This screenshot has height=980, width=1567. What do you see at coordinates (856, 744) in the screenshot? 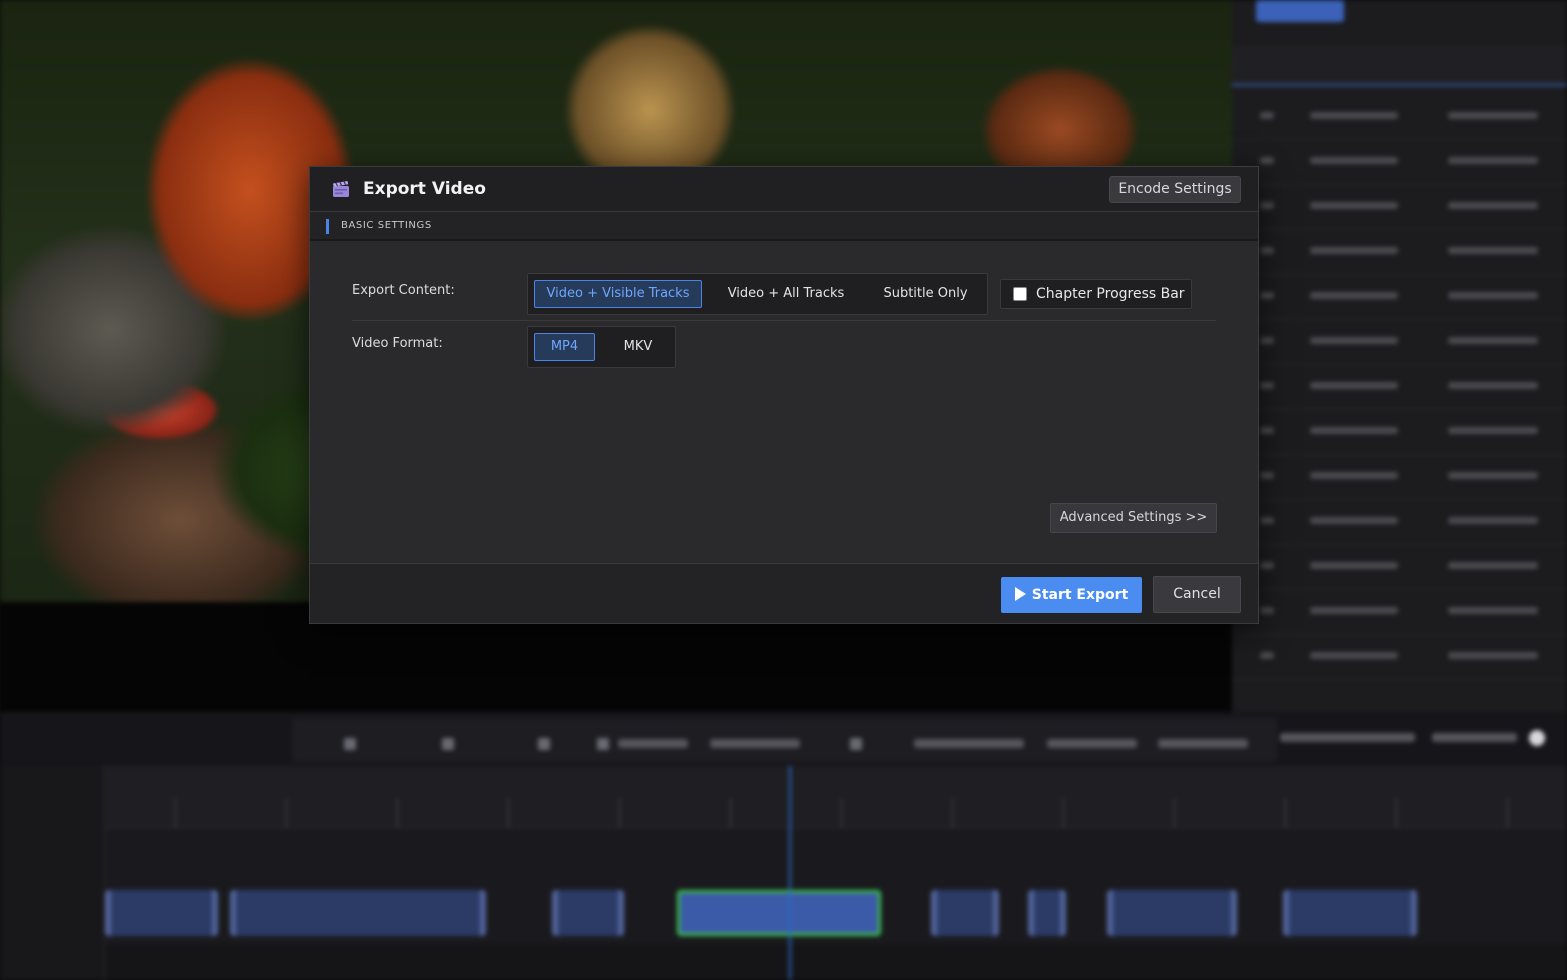
I see `record-icon` at bounding box center [856, 744].